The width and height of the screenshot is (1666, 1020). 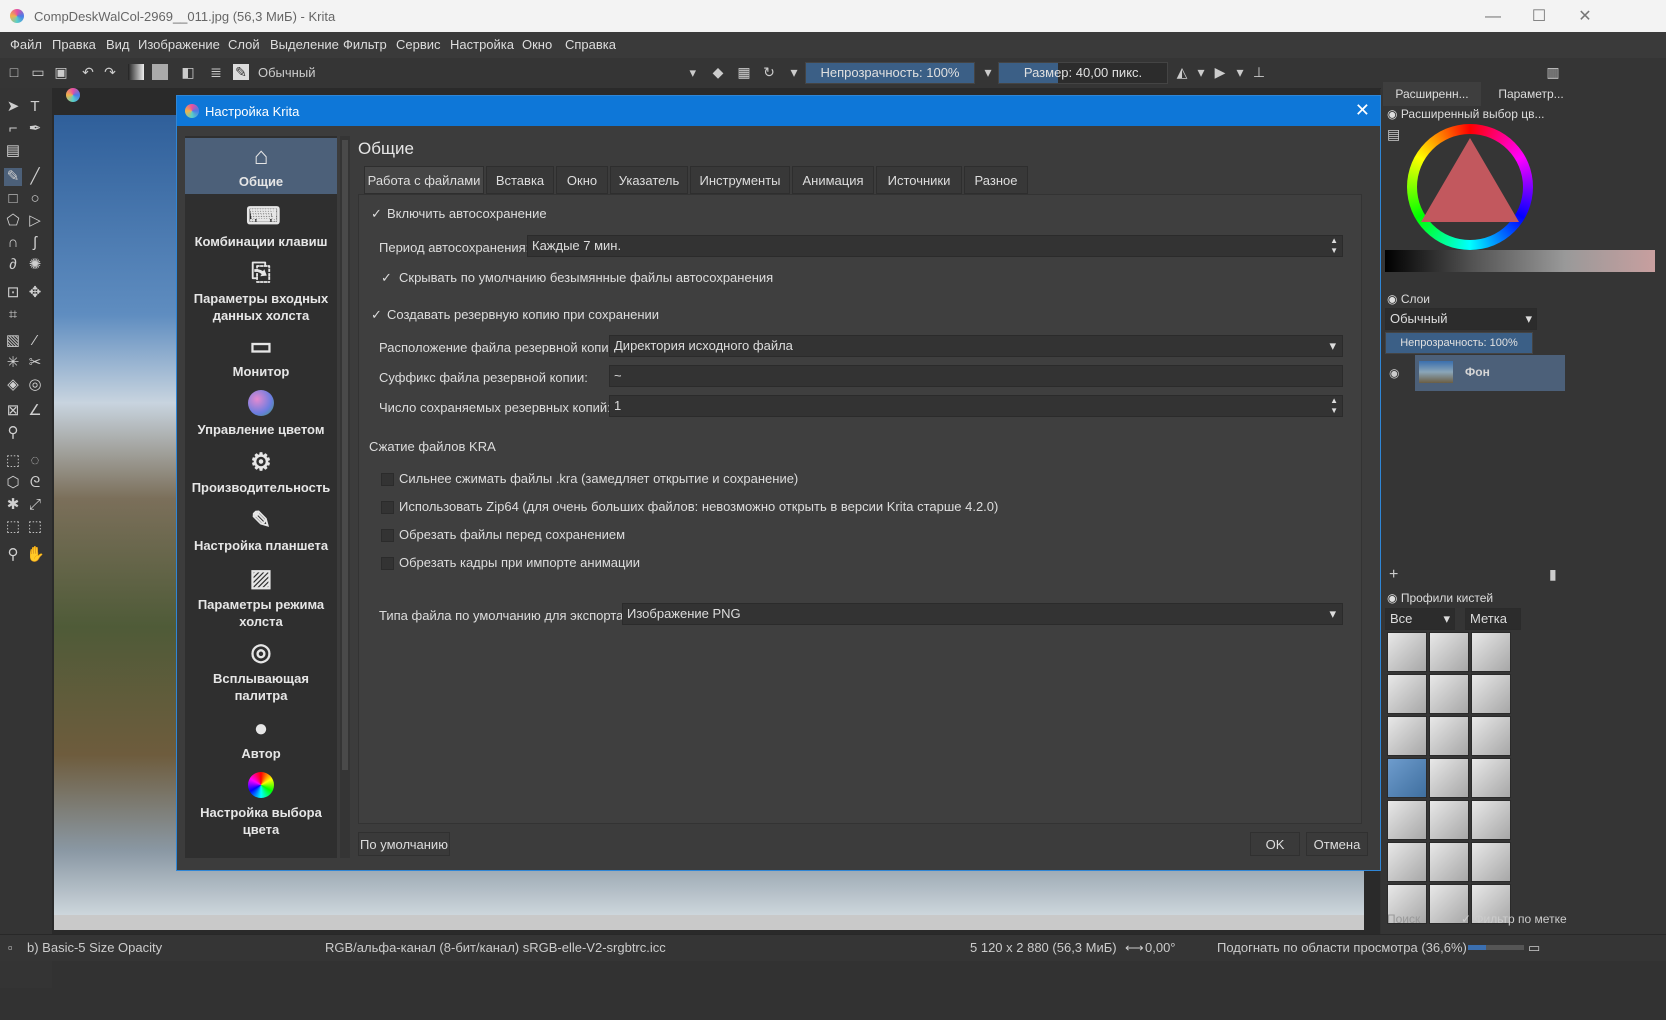 I want to click on trim-files-checkbox, so click(x=387, y=535).